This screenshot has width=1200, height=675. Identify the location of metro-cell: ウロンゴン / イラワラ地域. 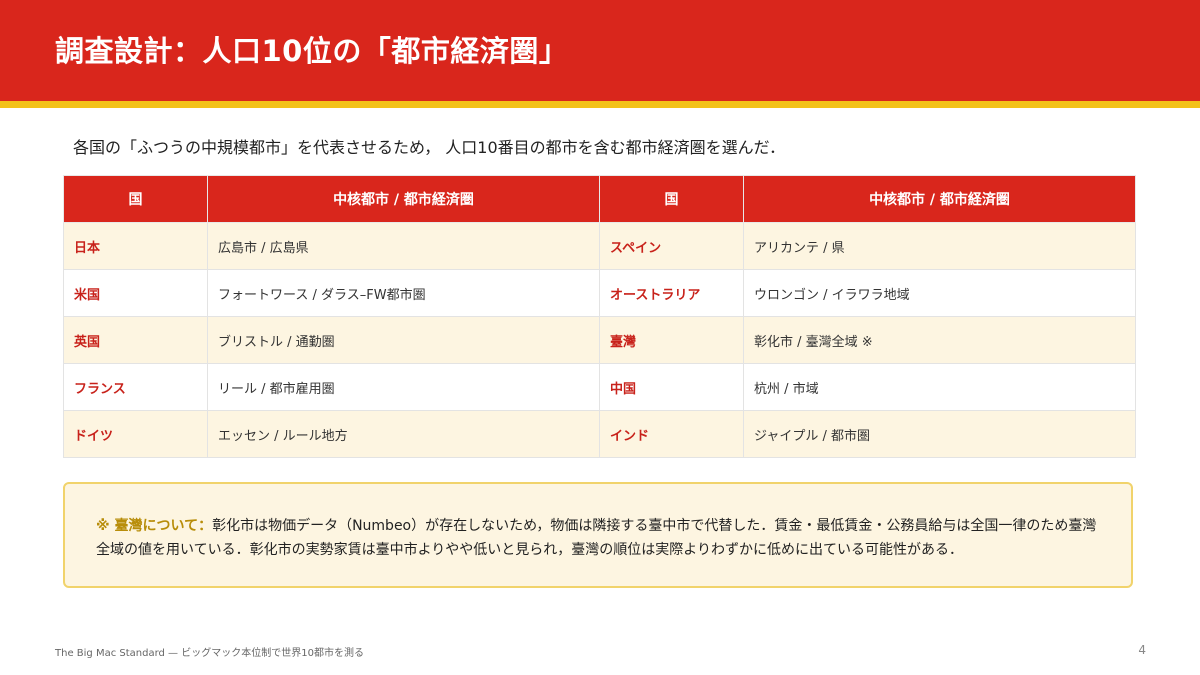
(939, 293).